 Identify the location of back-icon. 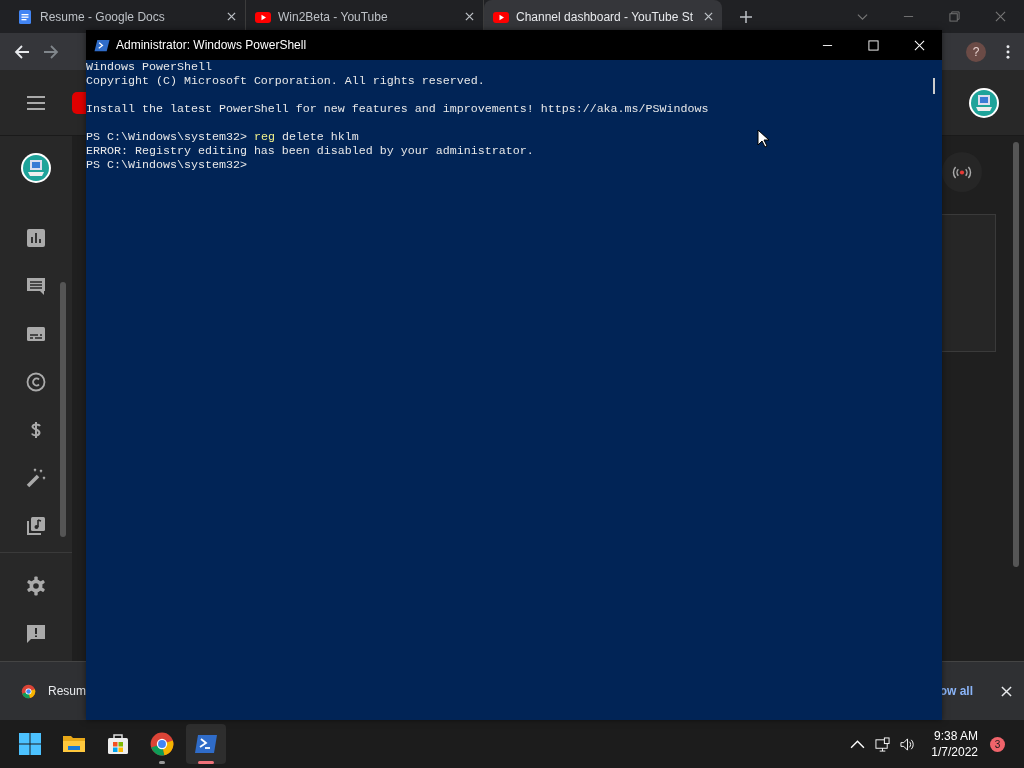
(22, 51).